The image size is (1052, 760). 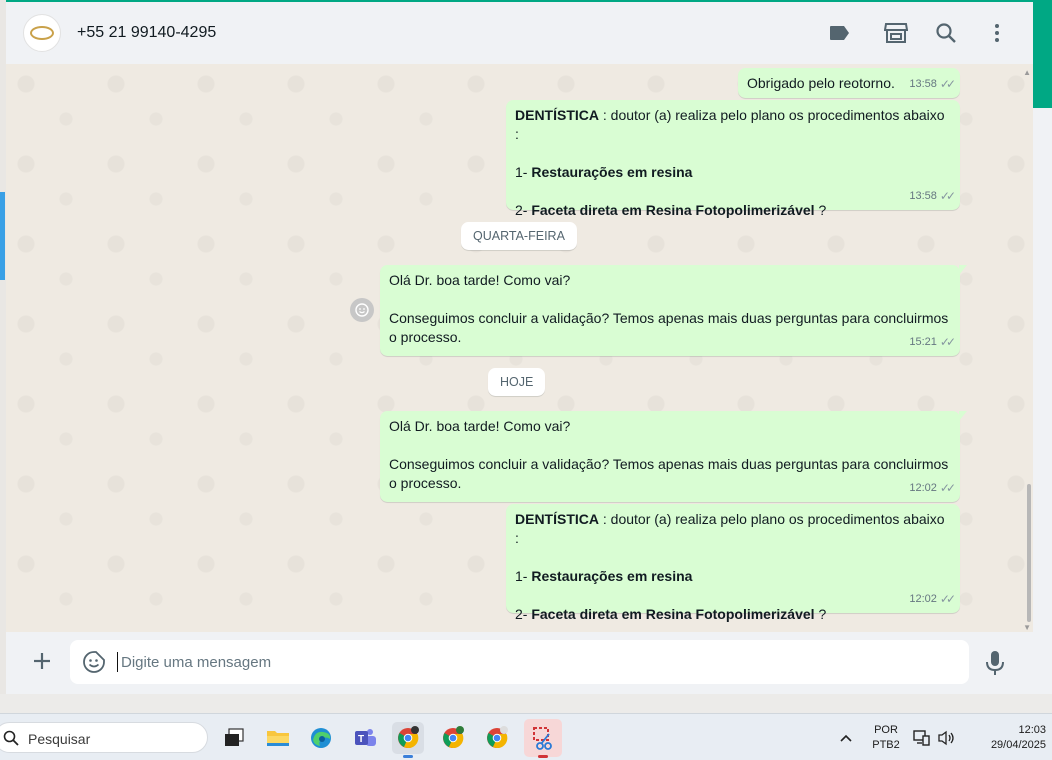 What do you see at coordinates (2, 236) in the screenshot?
I see `background-window-edge` at bounding box center [2, 236].